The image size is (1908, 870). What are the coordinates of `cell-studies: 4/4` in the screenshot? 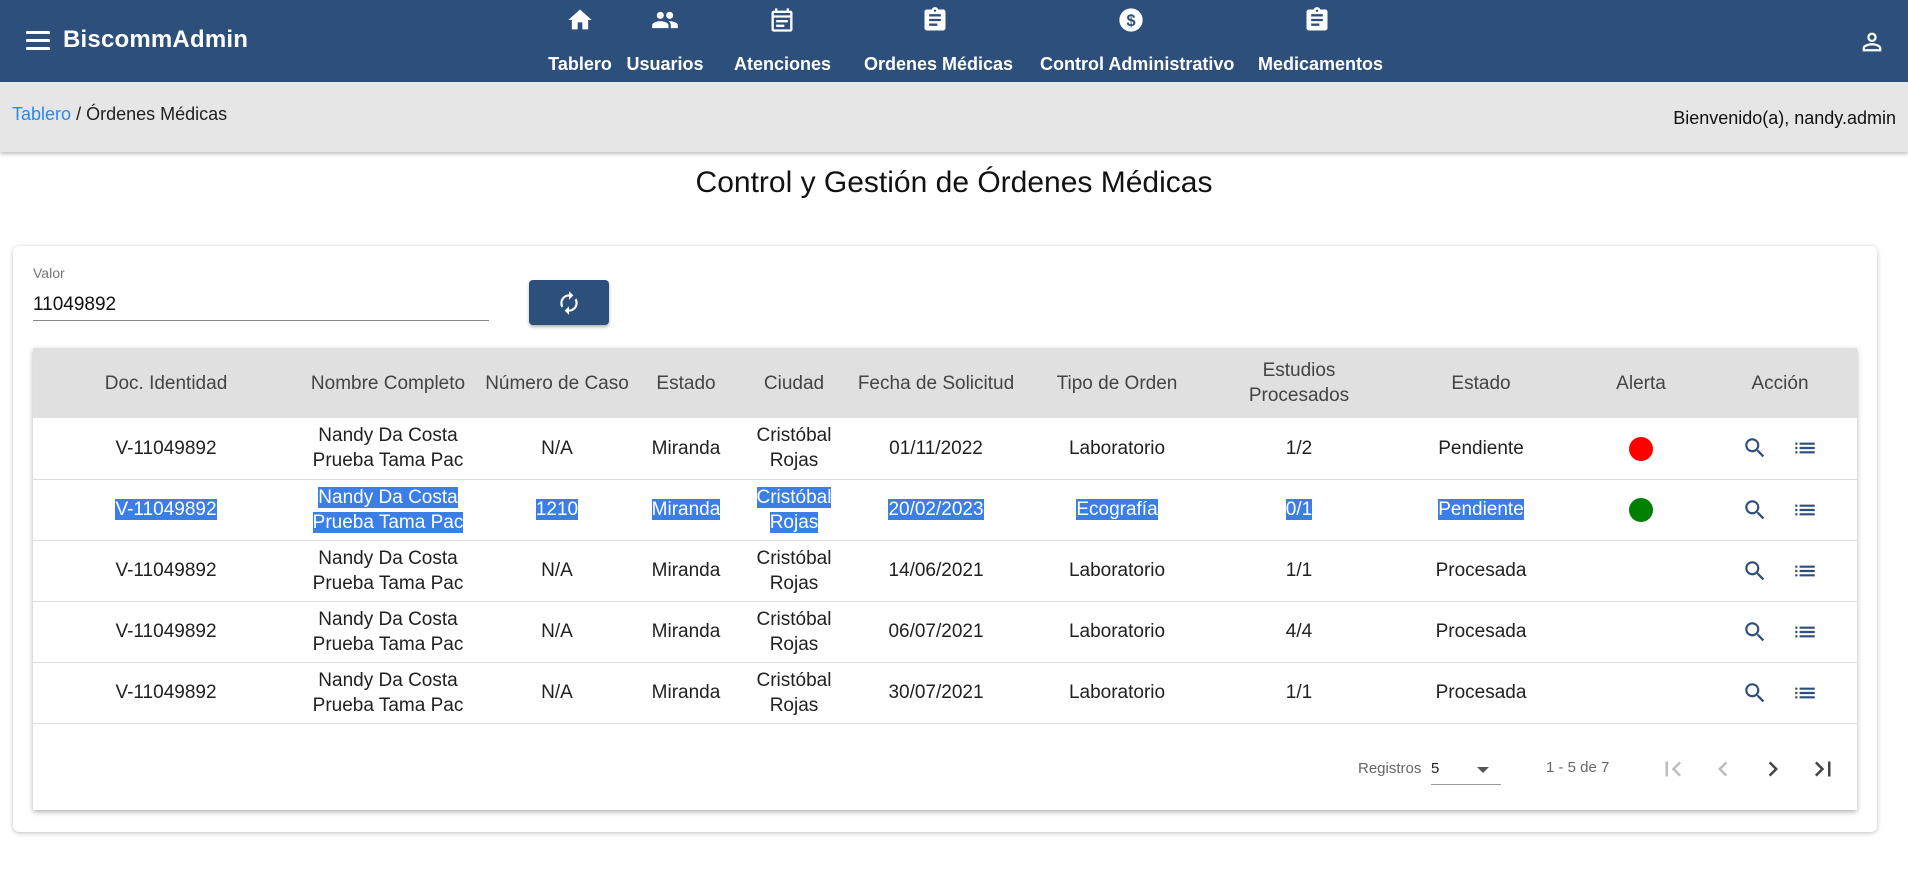 It's located at (1299, 631).